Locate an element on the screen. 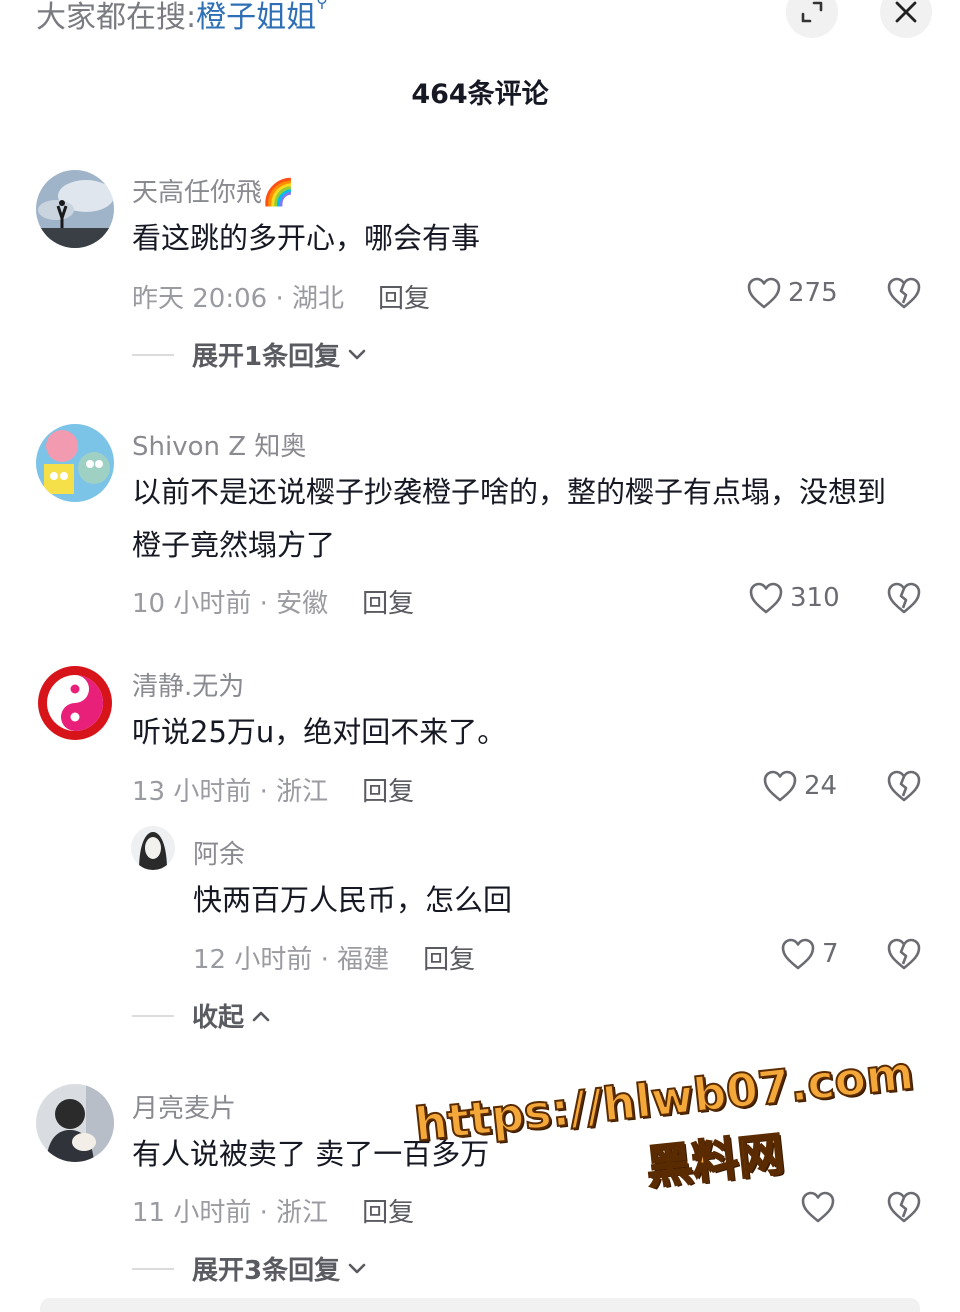 The height and width of the screenshot is (1312, 960). comment-meta: 13 小时前 · 浙江 回复 is located at coordinates (273, 789).